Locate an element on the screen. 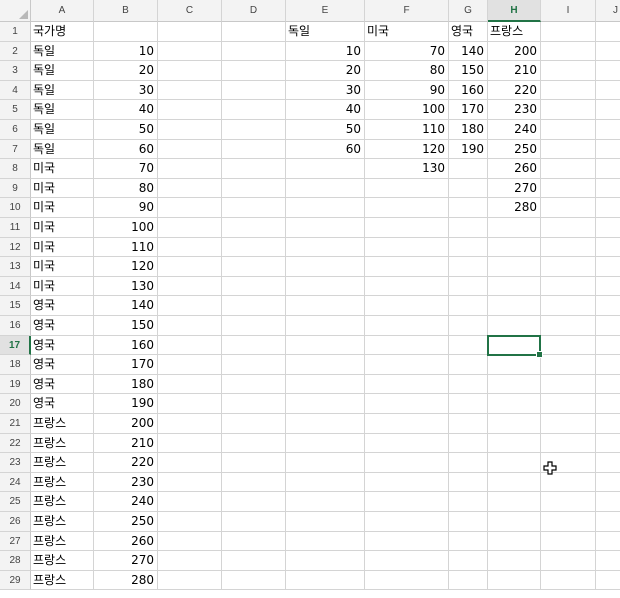 The width and height of the screenshot is (620, 598). cell-i29 is located at coordinates (568, 580).